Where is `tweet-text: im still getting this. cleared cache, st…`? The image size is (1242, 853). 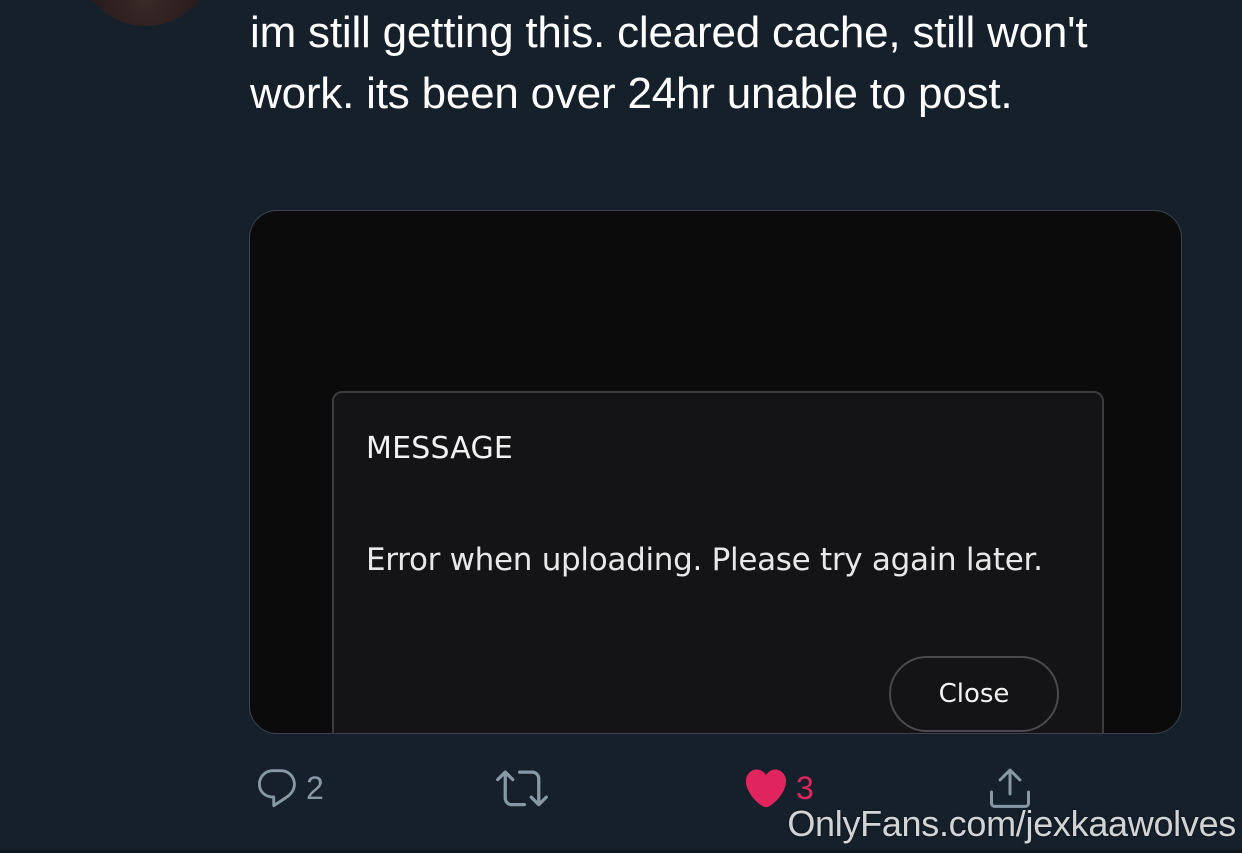
tweet-text: im still getting this. cleared cache, st… is located at coordinates (669, 63).